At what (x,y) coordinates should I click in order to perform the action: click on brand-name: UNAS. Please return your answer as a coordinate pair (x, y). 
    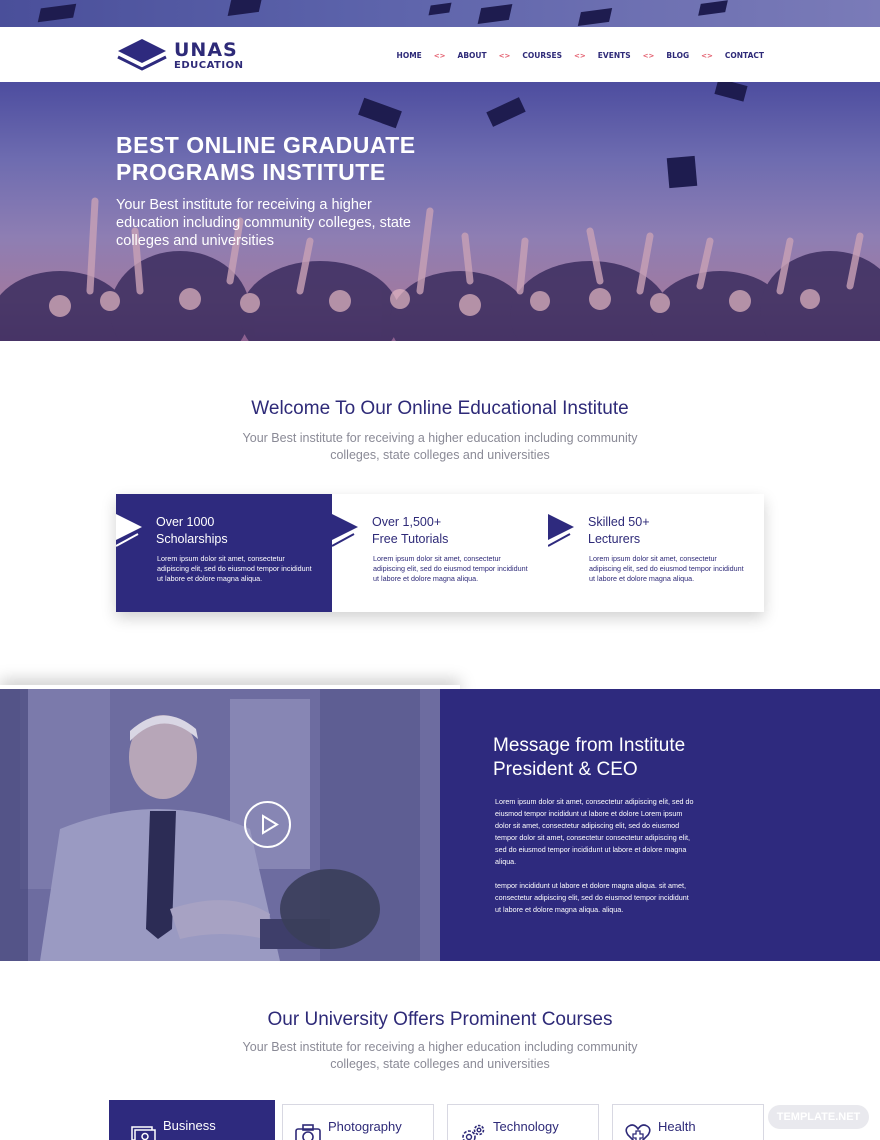
    Looking at the image, I should click on (206, 50).